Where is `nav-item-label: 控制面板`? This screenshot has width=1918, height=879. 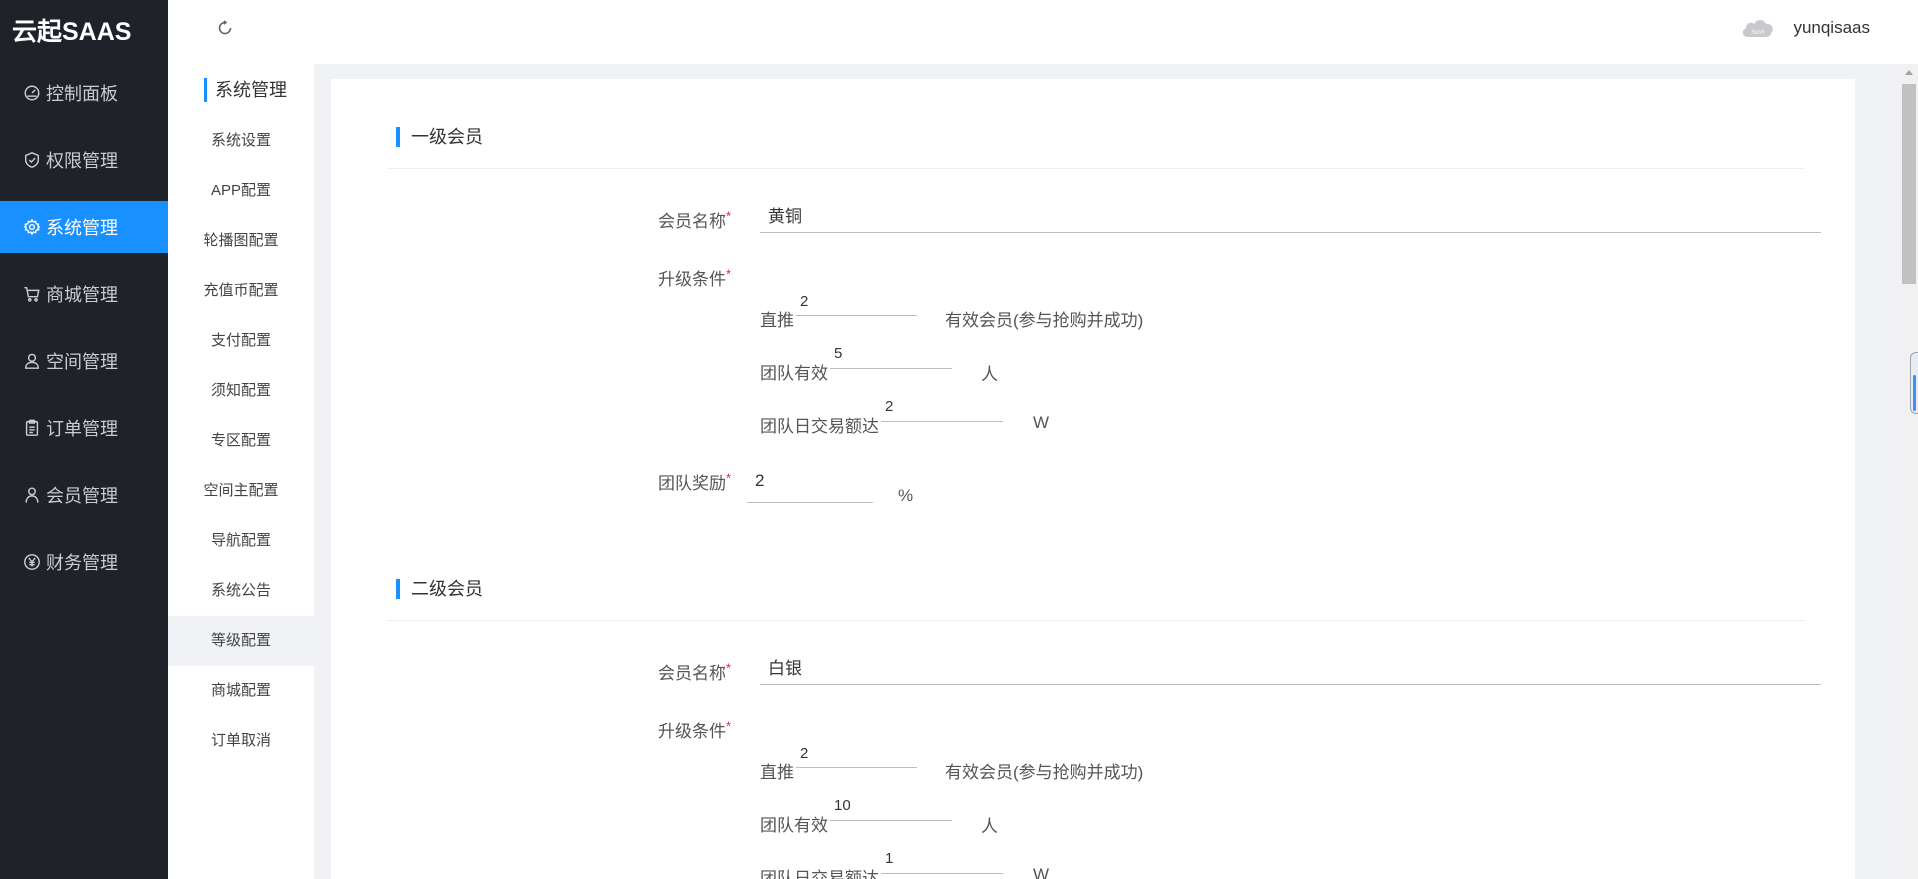 nav-item-label: 控制面板 is located at coordinates (82, 94).